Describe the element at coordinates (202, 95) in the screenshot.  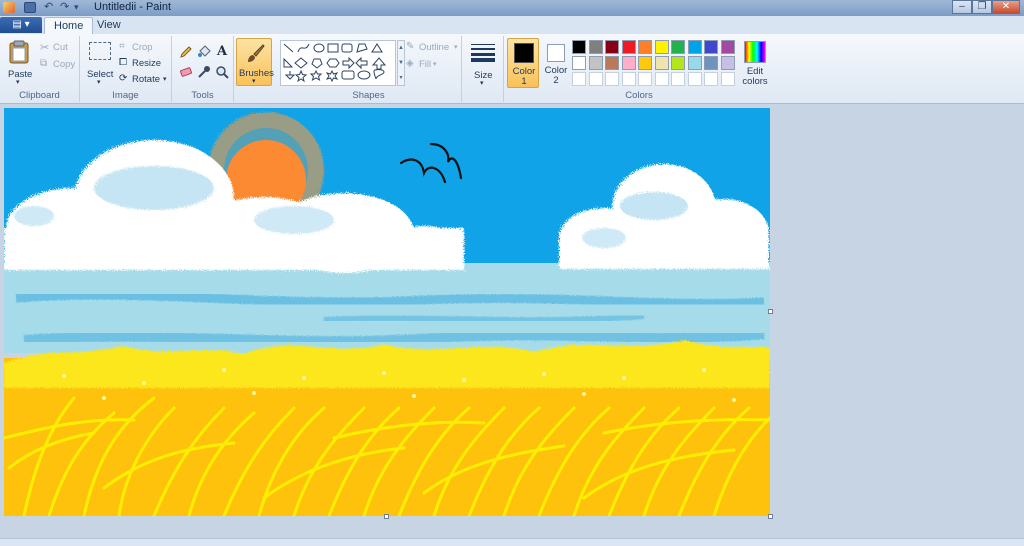
I see `tools-group-label: Tools` at that location.